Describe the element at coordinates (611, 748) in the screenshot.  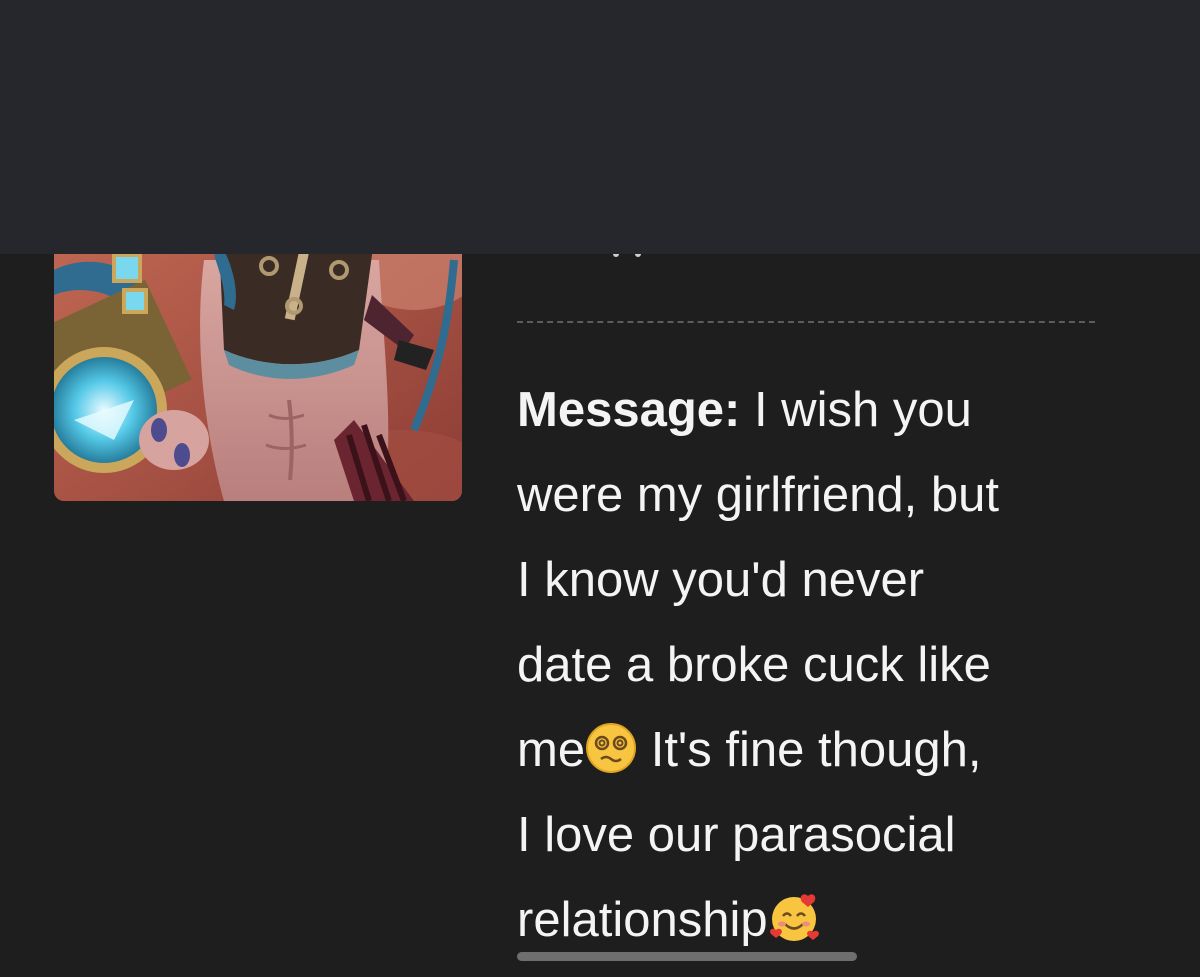
I see `dizzy-face-emoji-icon` at that location.